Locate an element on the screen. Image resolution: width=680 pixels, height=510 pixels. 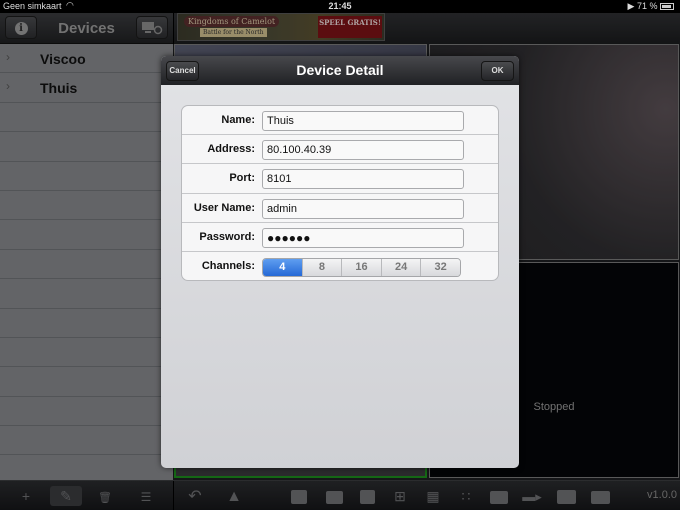
channel-option-4: 4 is located at coordinates (282, 267).